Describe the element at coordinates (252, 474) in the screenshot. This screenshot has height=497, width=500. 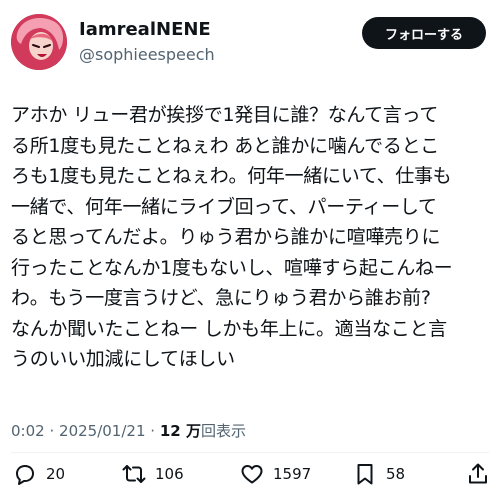
I see `heart-icon` at that location.